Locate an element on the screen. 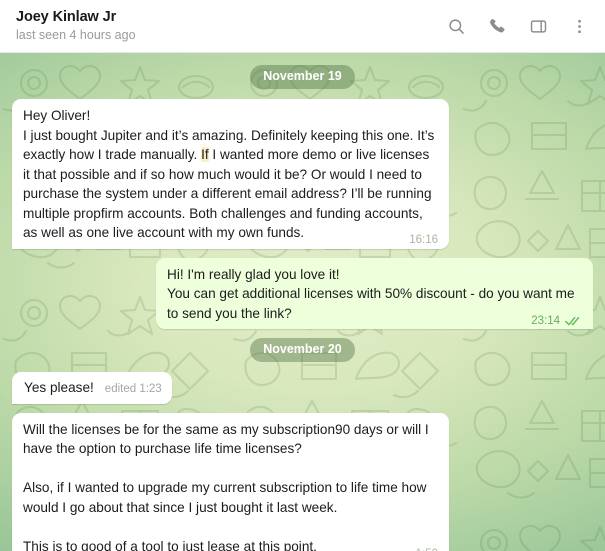 Image resolution: width=605 pixels, height=551 pixels. date-label: November 19 is located at coordinates (302, 77).